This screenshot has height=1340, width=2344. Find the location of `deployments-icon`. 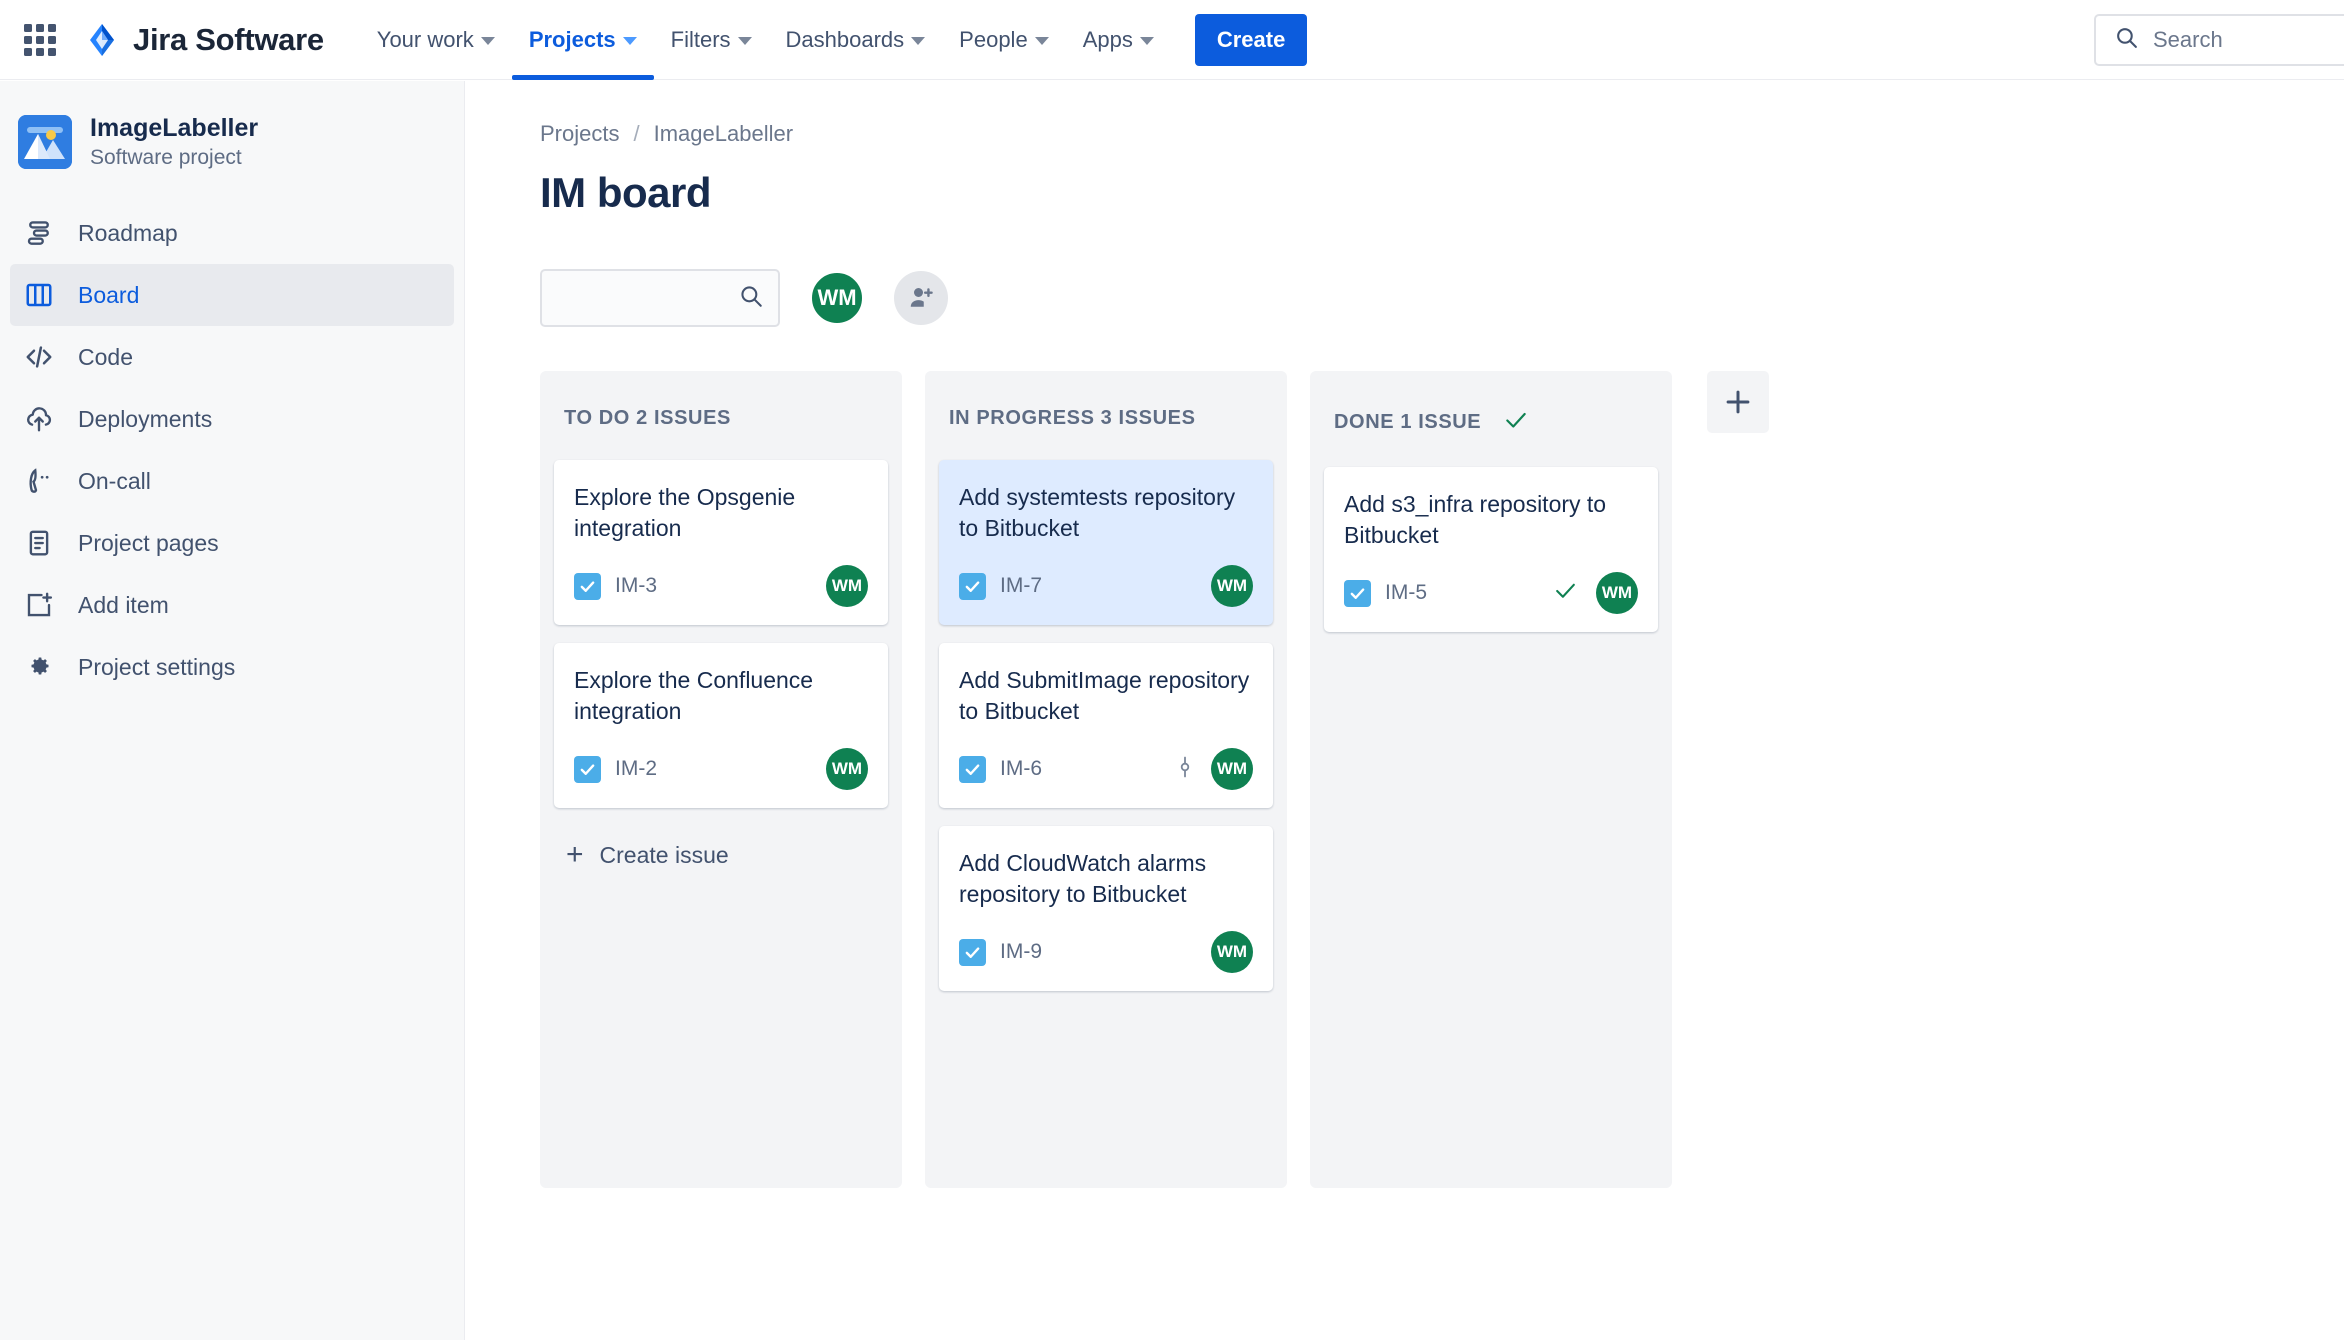

deployments-icon is located at coordinates (39, 419).